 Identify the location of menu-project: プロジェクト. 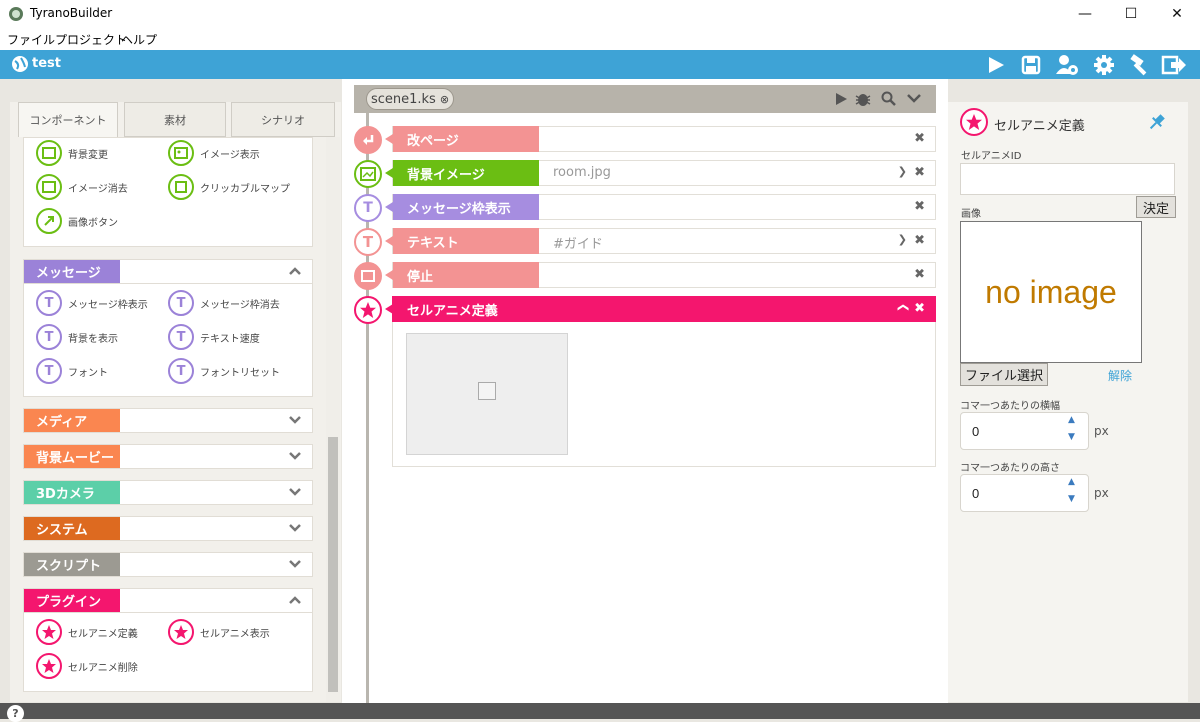
(91, 39).